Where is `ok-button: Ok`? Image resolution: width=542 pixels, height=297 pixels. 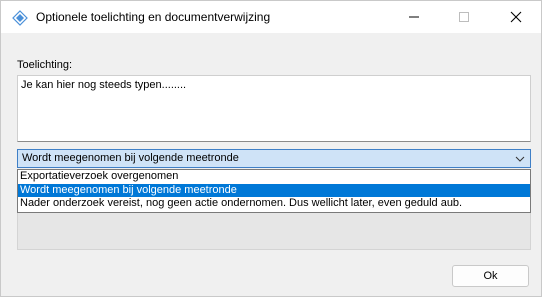
ok-button: Ok is located at coordinates (490, 276).